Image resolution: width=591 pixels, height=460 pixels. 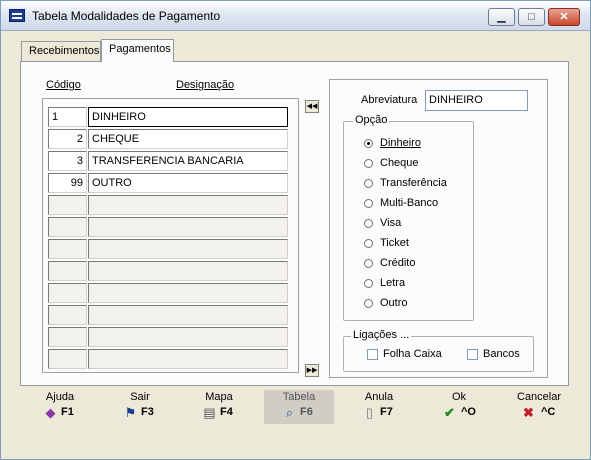 What do you see at coordinates (528, 412) in the screenshot?
I see `cancel-x-icon: ✖` at bounding box center [528, 412].